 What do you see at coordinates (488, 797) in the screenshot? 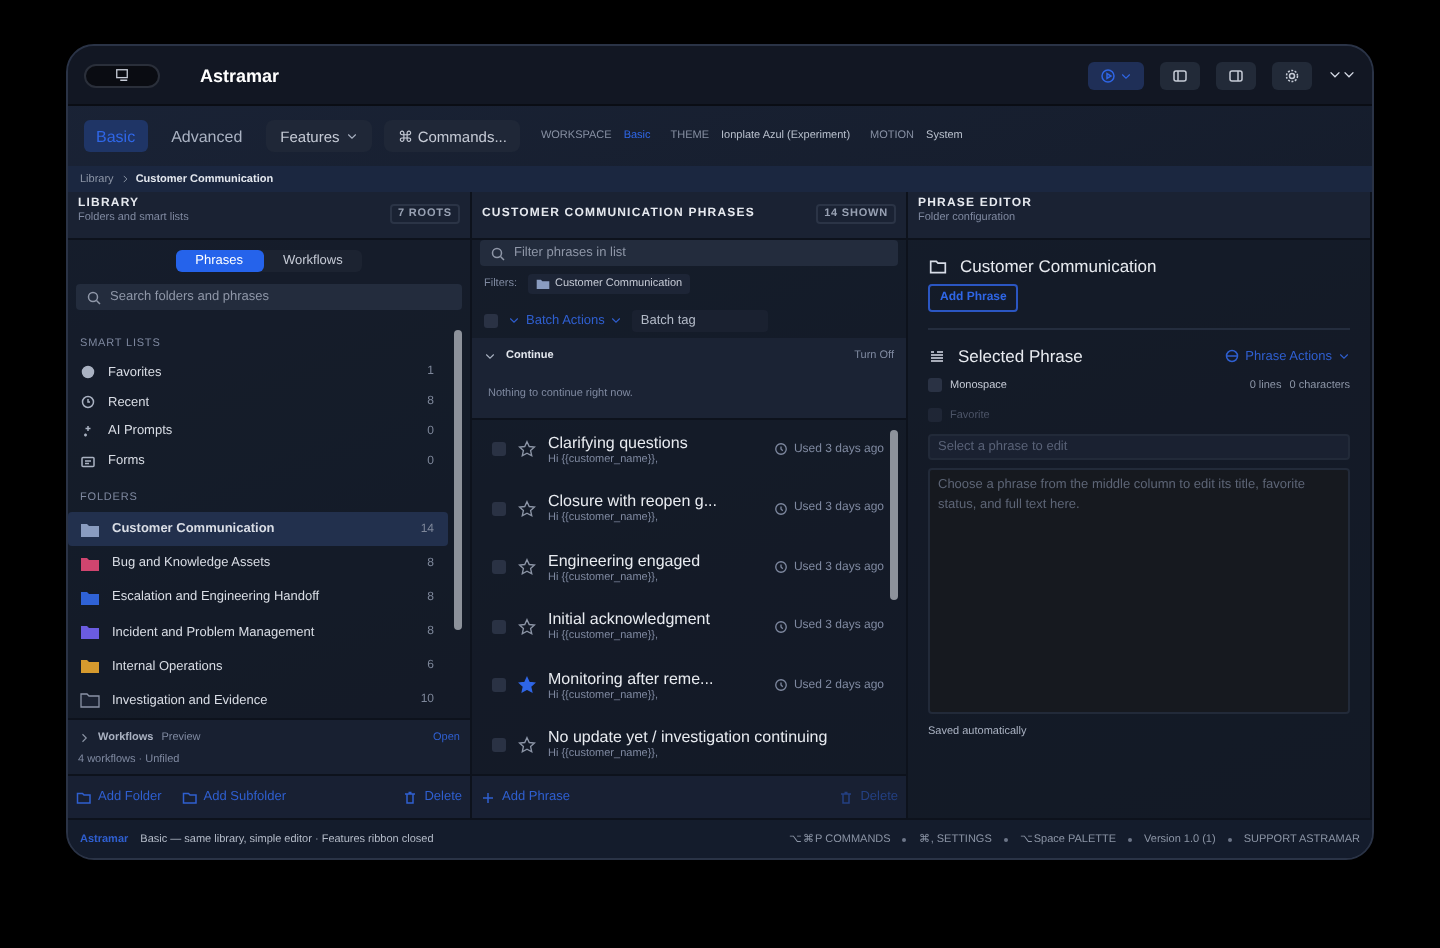
I see `plus-icon` at bounding box center [488, 797].